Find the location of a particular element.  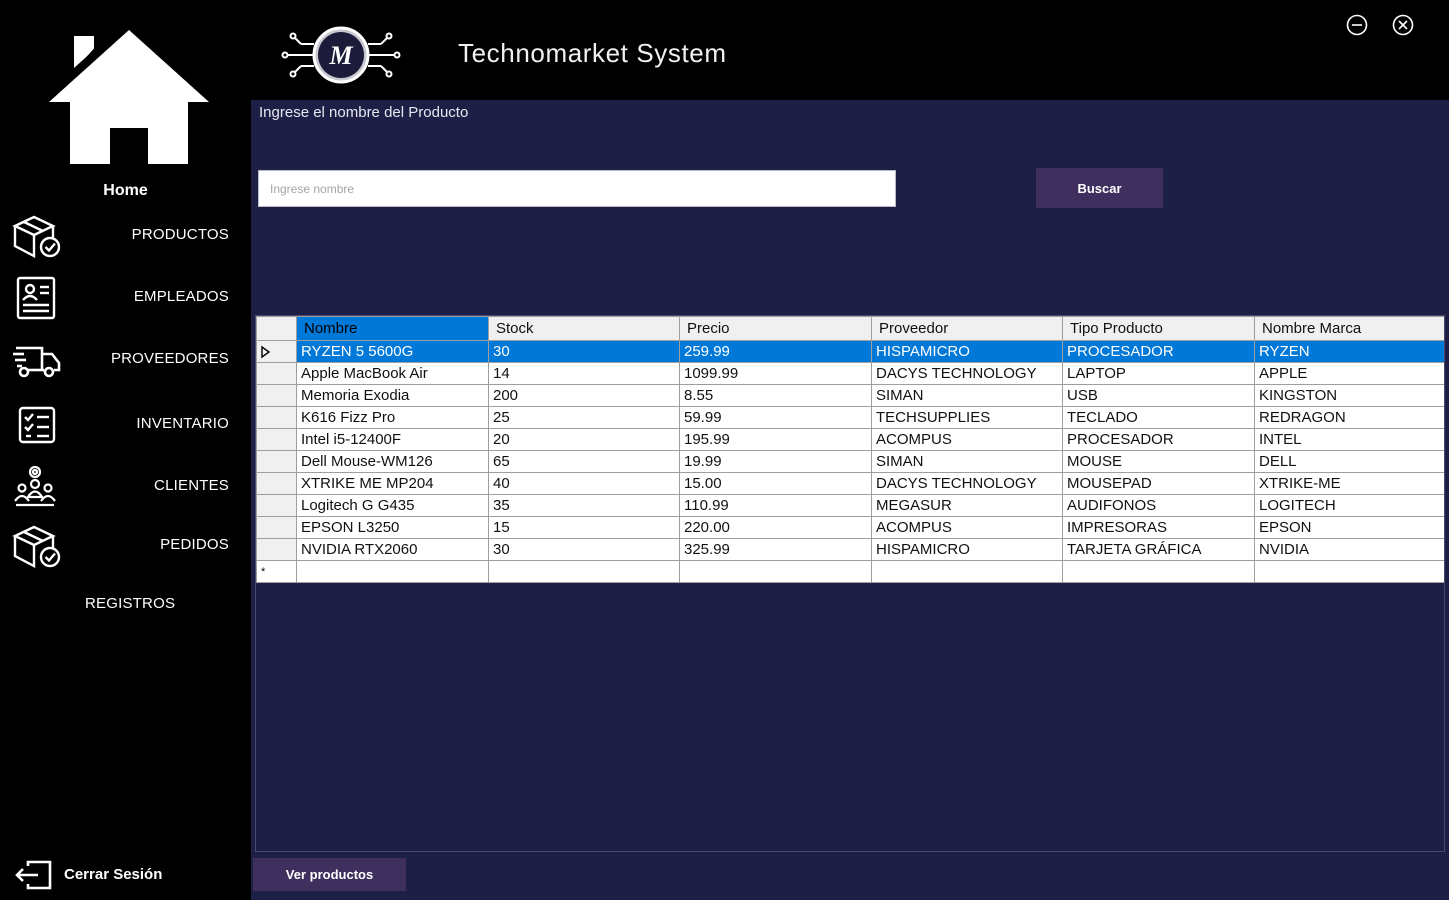

table-cell: 200 is located at coordinates (584, 395).